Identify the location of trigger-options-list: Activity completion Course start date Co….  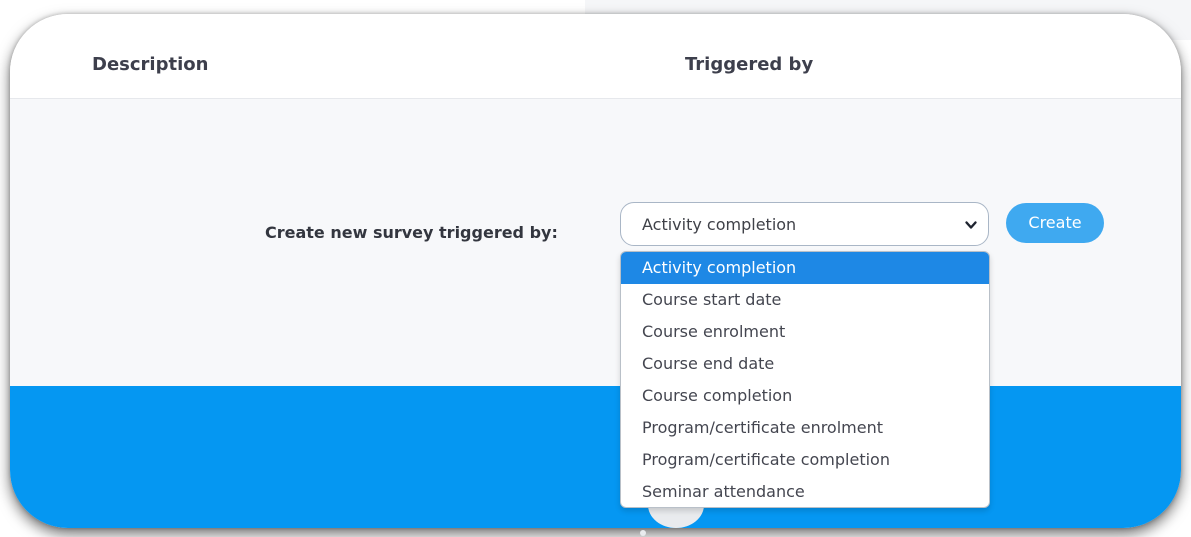
(805, 379).